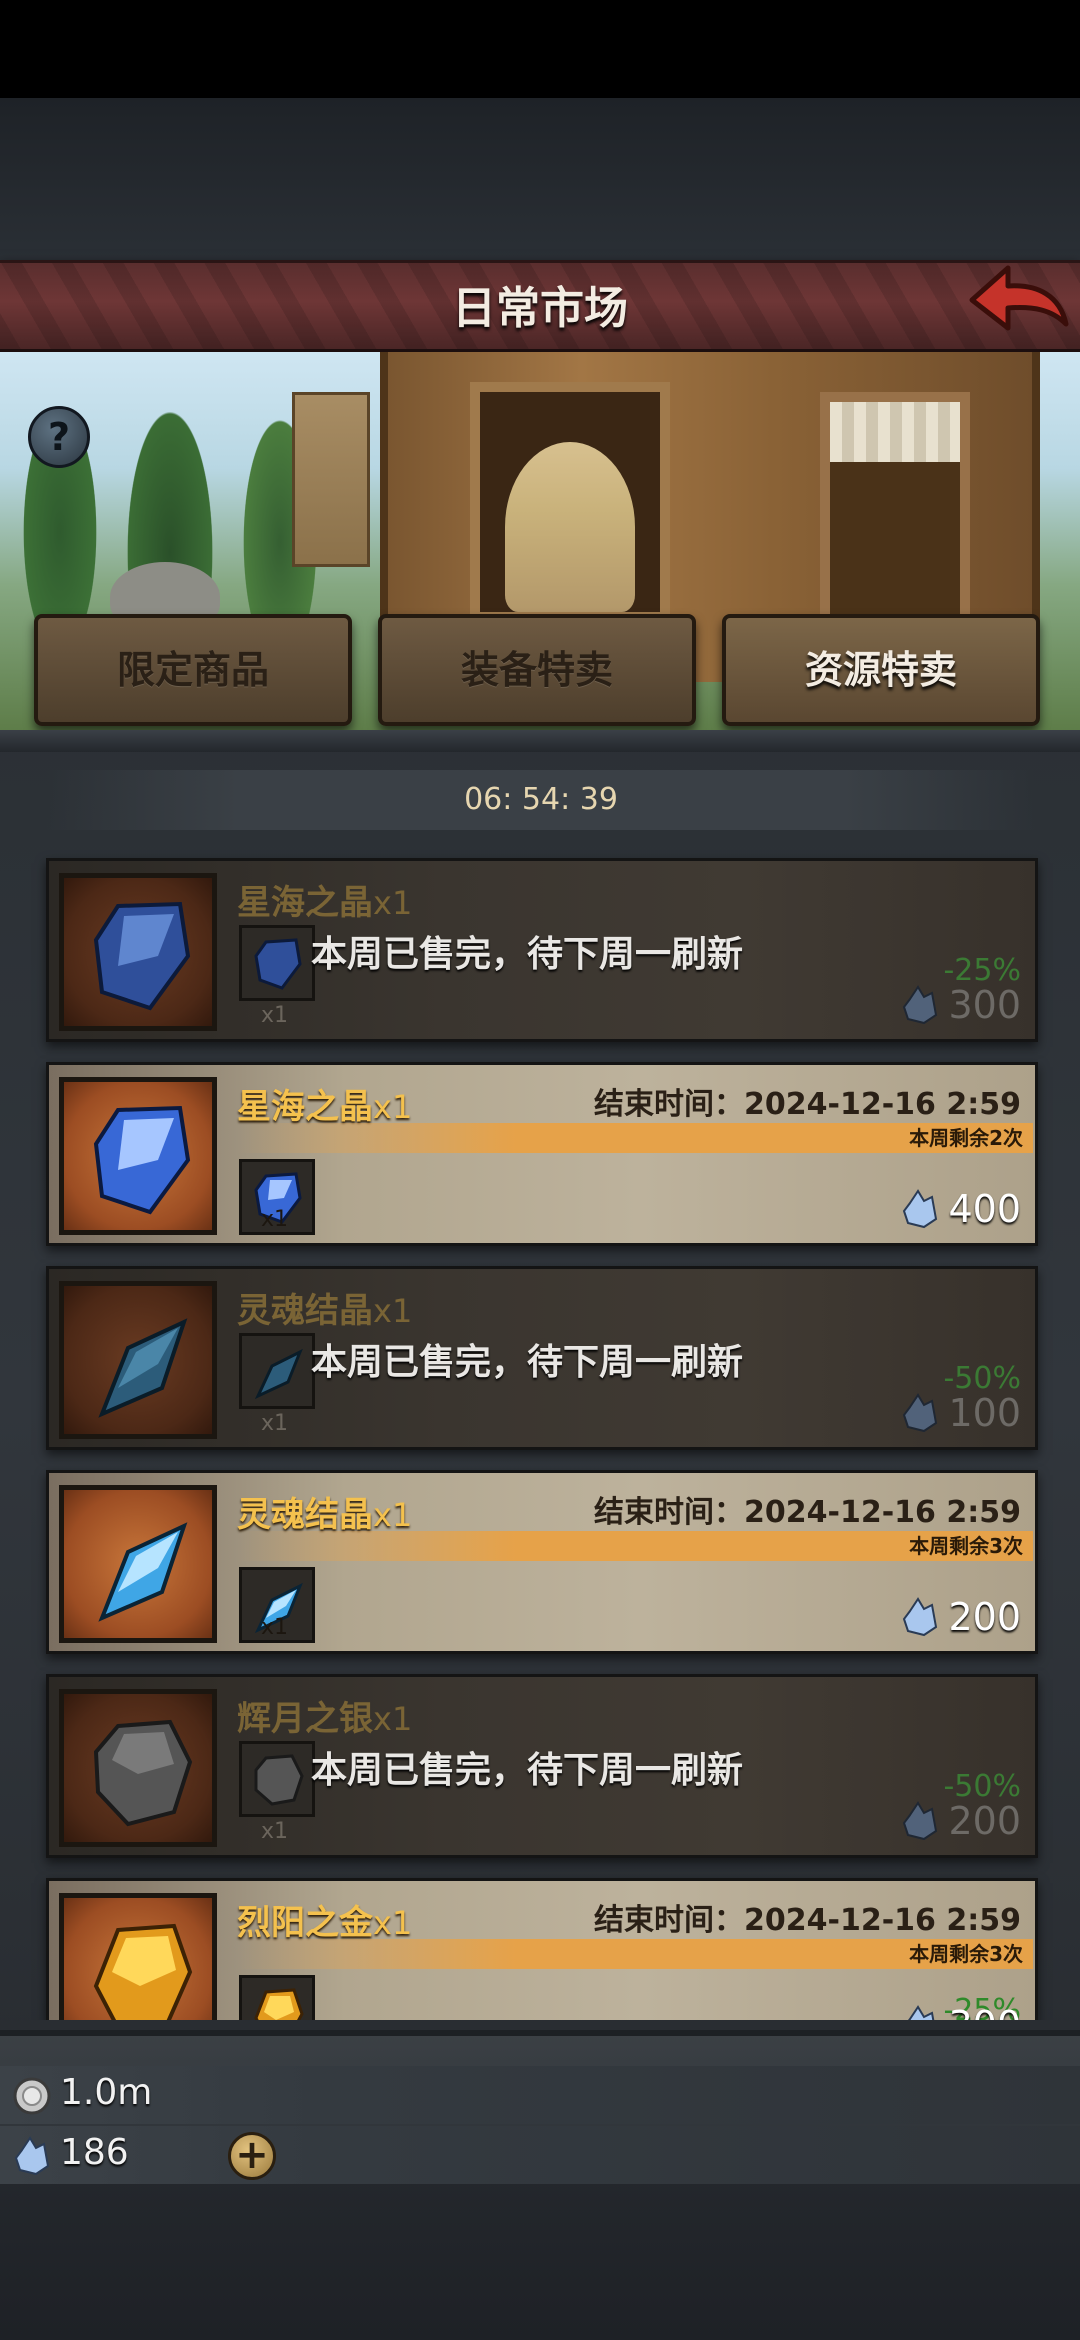 The width and height of the screenshot is (1080, 2340). I want to click on price-button: 100, so click(961, 1413).